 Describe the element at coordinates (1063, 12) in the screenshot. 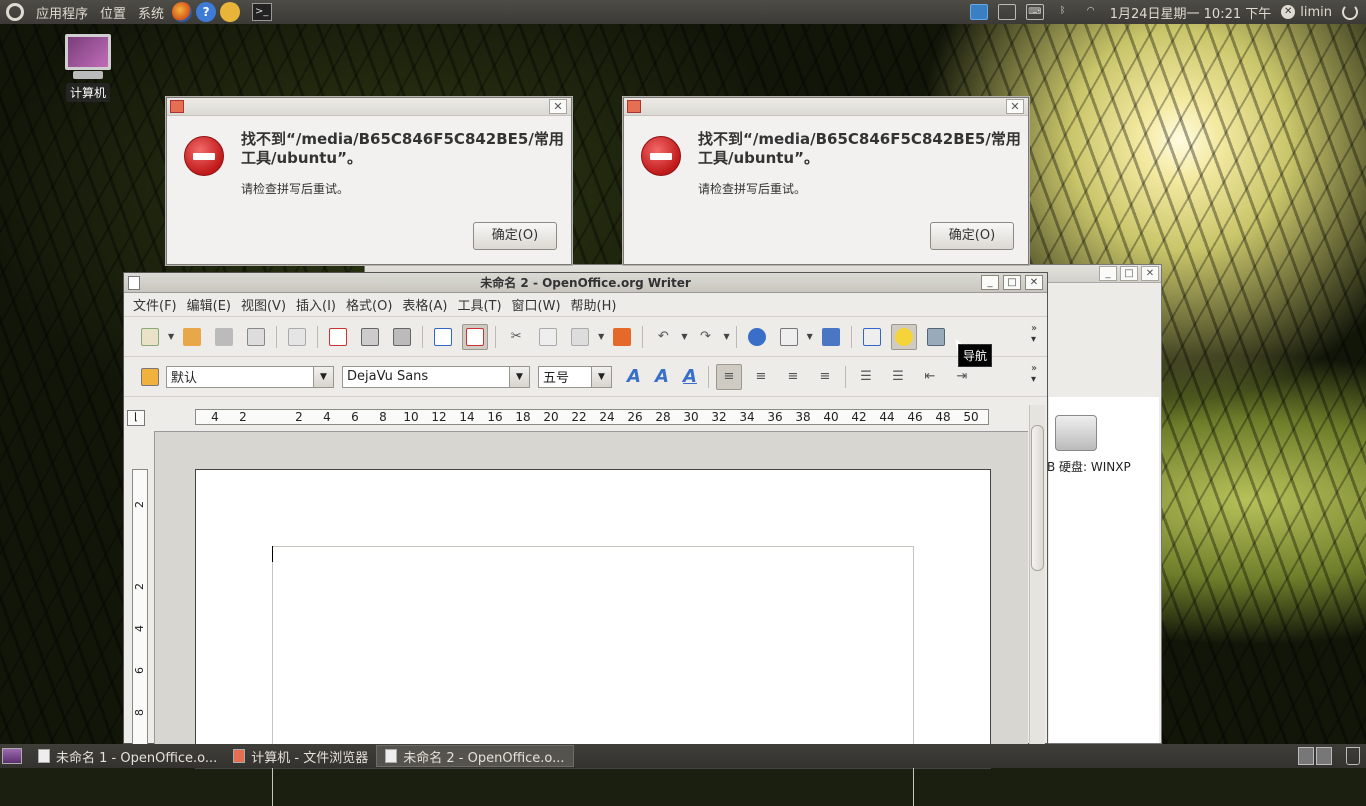

I see `bluetooth-icon: ᛒ` at that location.